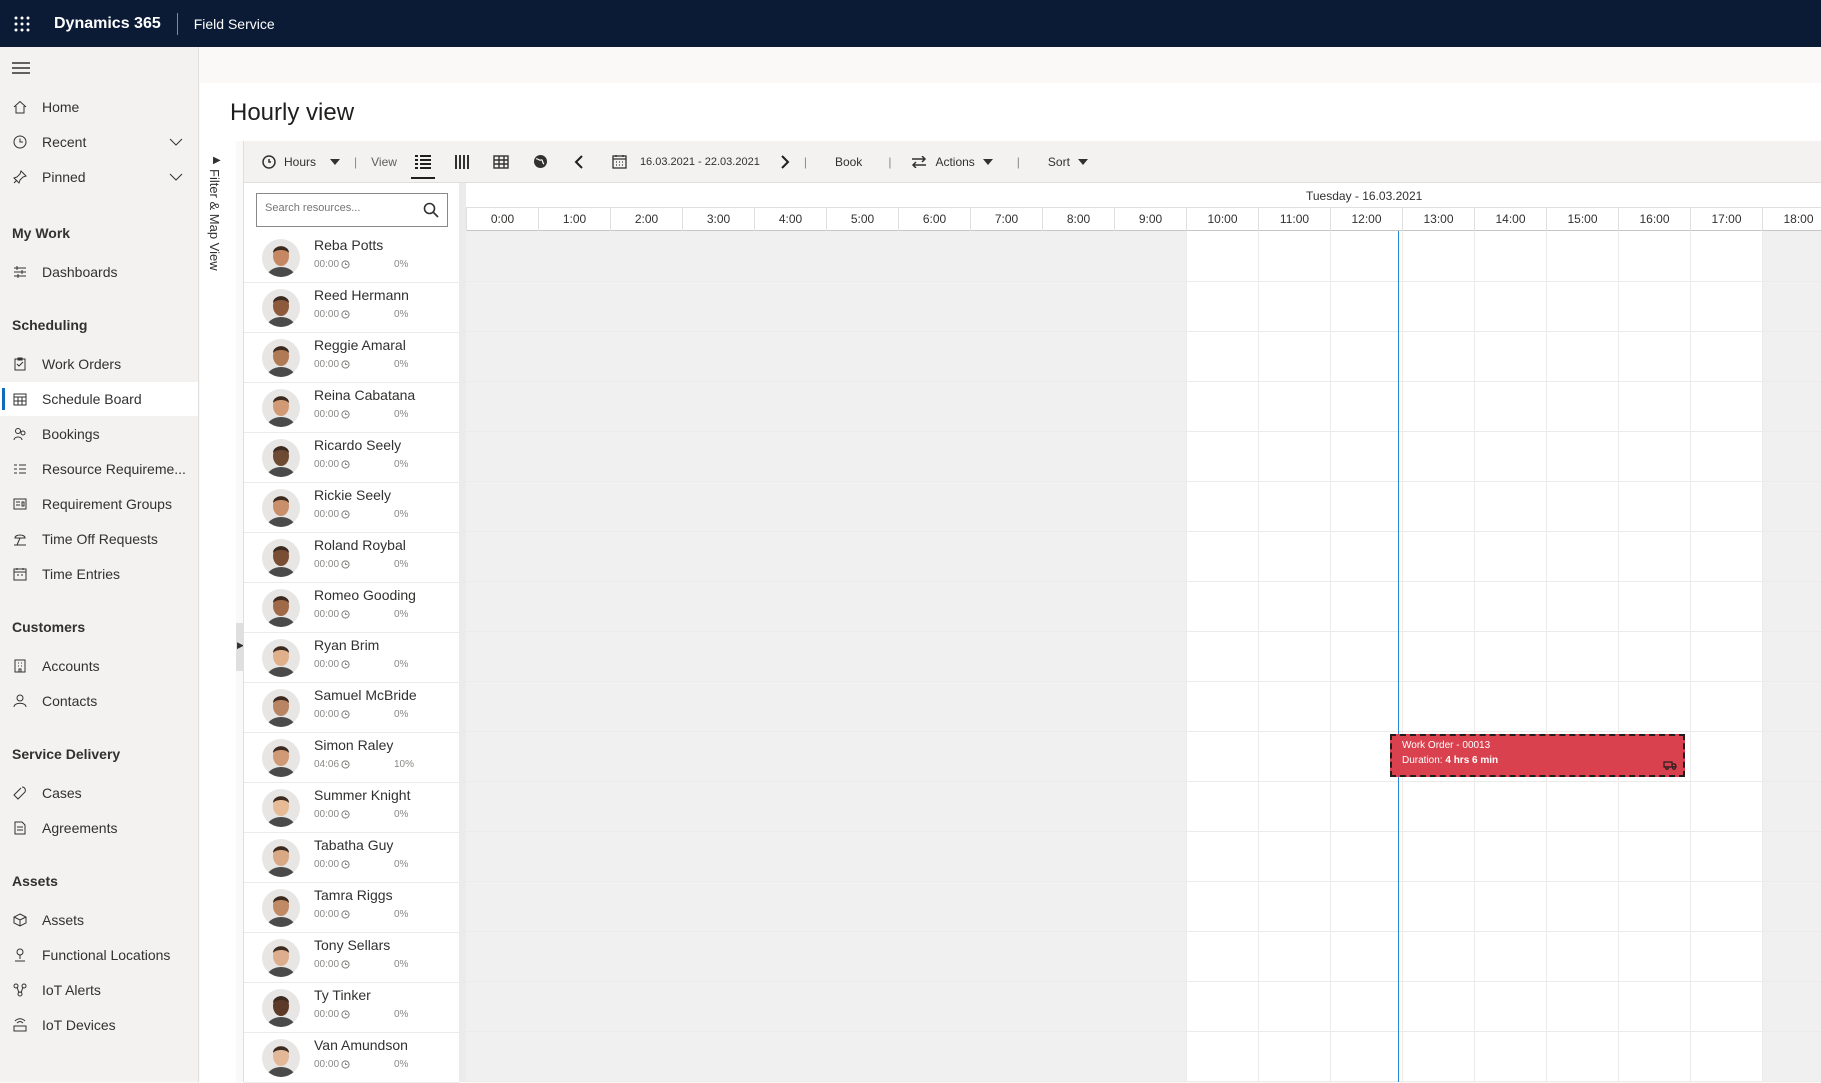 The width and height of the screenshot is (1821, 1083). I want to click on list-view-button, so click(422, 162).